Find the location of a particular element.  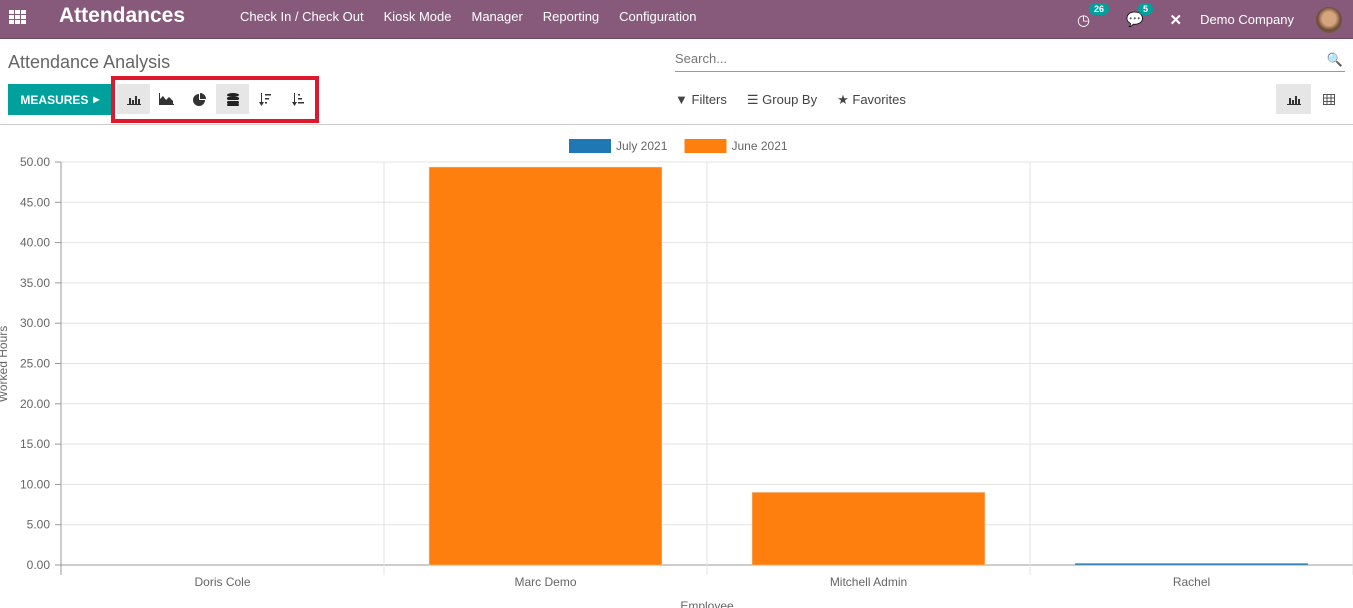

measures-button: MEASURES ▶ is located at coordinates (60, 99).